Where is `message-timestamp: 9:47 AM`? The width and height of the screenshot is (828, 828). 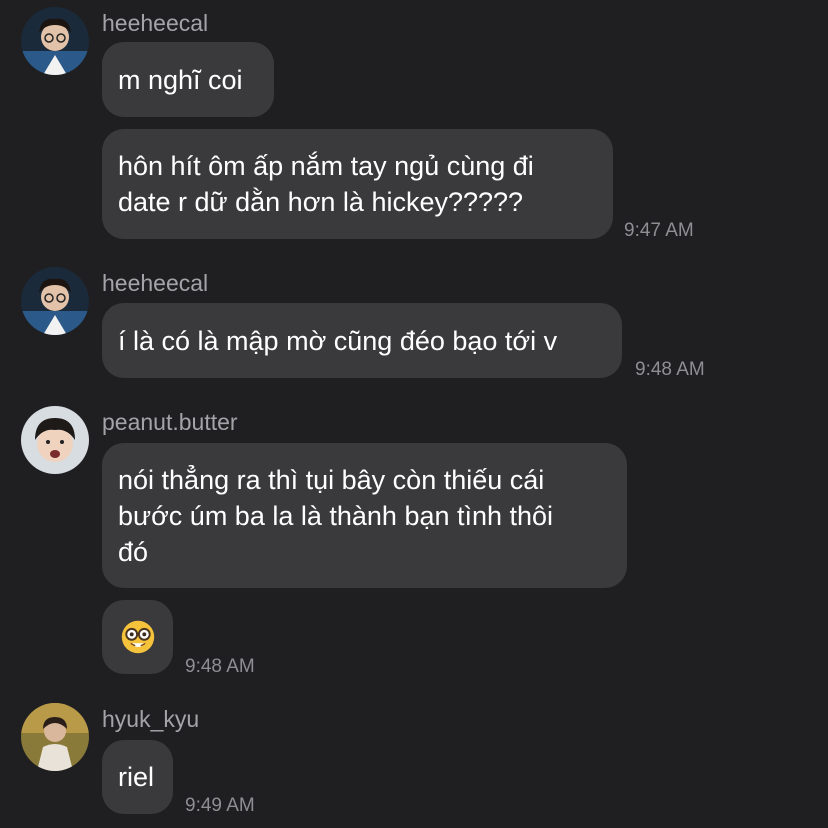
message-timestamp: 9:47 AM is located at coordinates (659, 230).